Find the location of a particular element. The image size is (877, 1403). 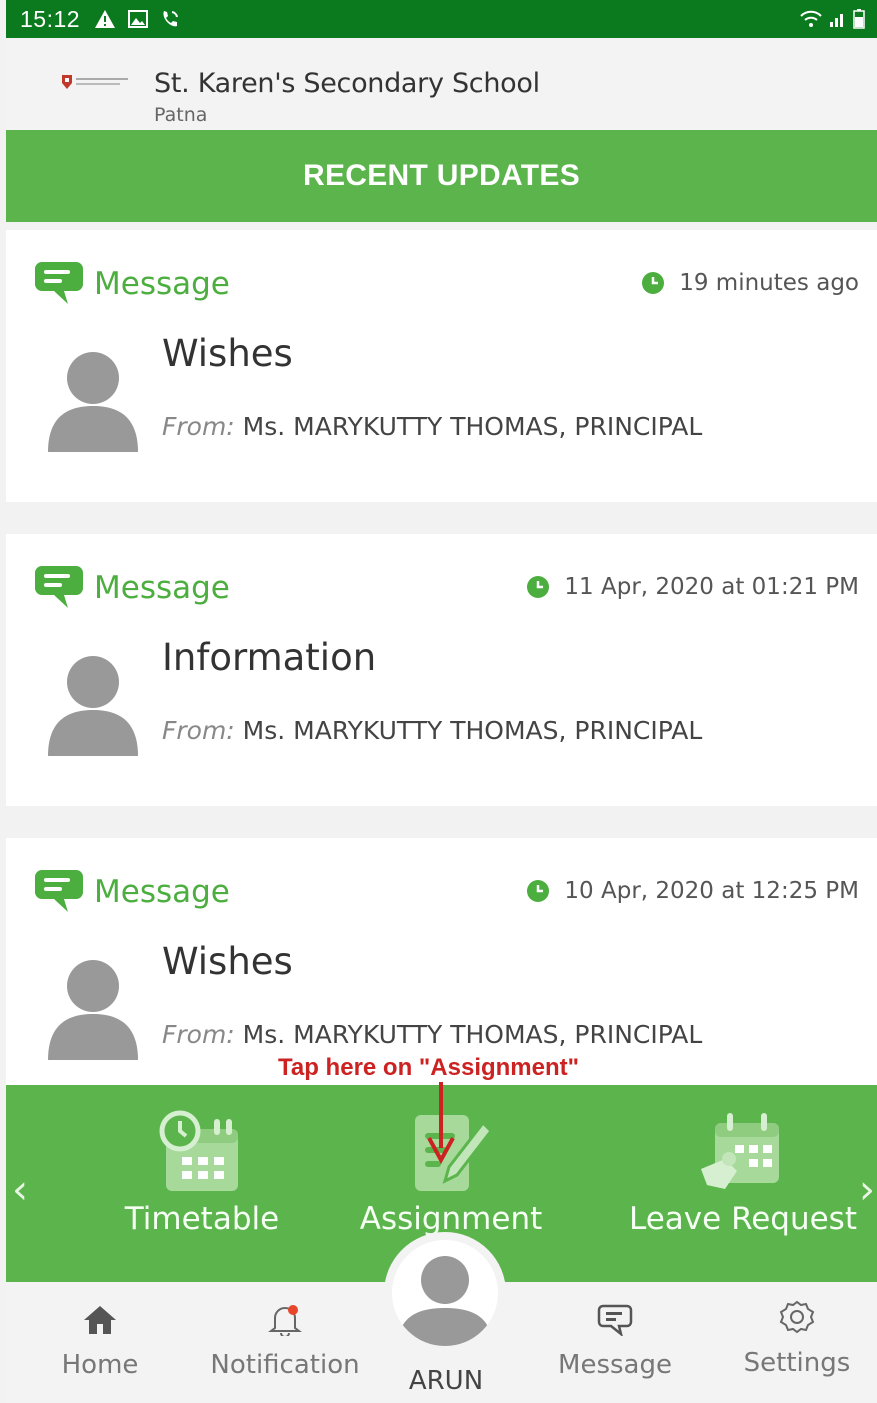

app-header: St. Karen's Secondary School Patna is located at coordinates (441, 84).